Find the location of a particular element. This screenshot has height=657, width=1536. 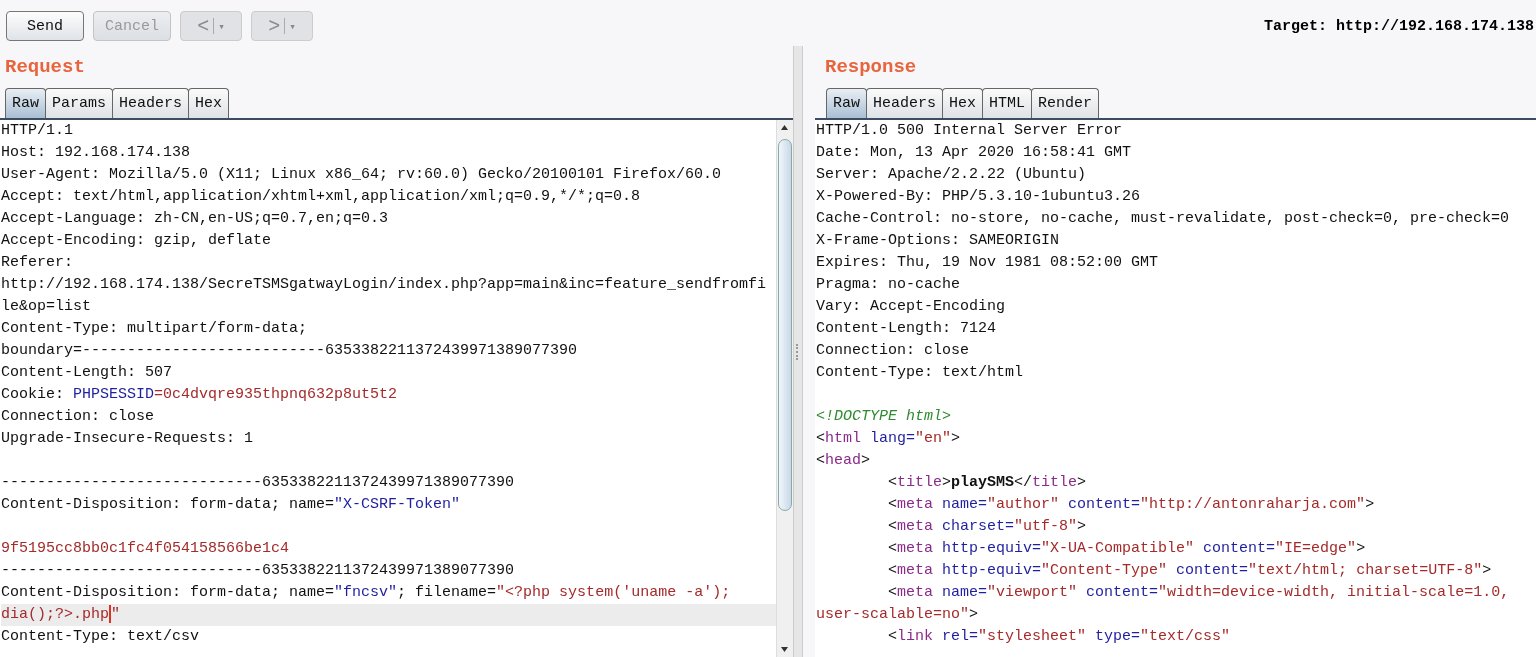

code-line: Date: Mon, 13 Apr 2020 16:58:41 GMT is located at coordinates (974, 153).